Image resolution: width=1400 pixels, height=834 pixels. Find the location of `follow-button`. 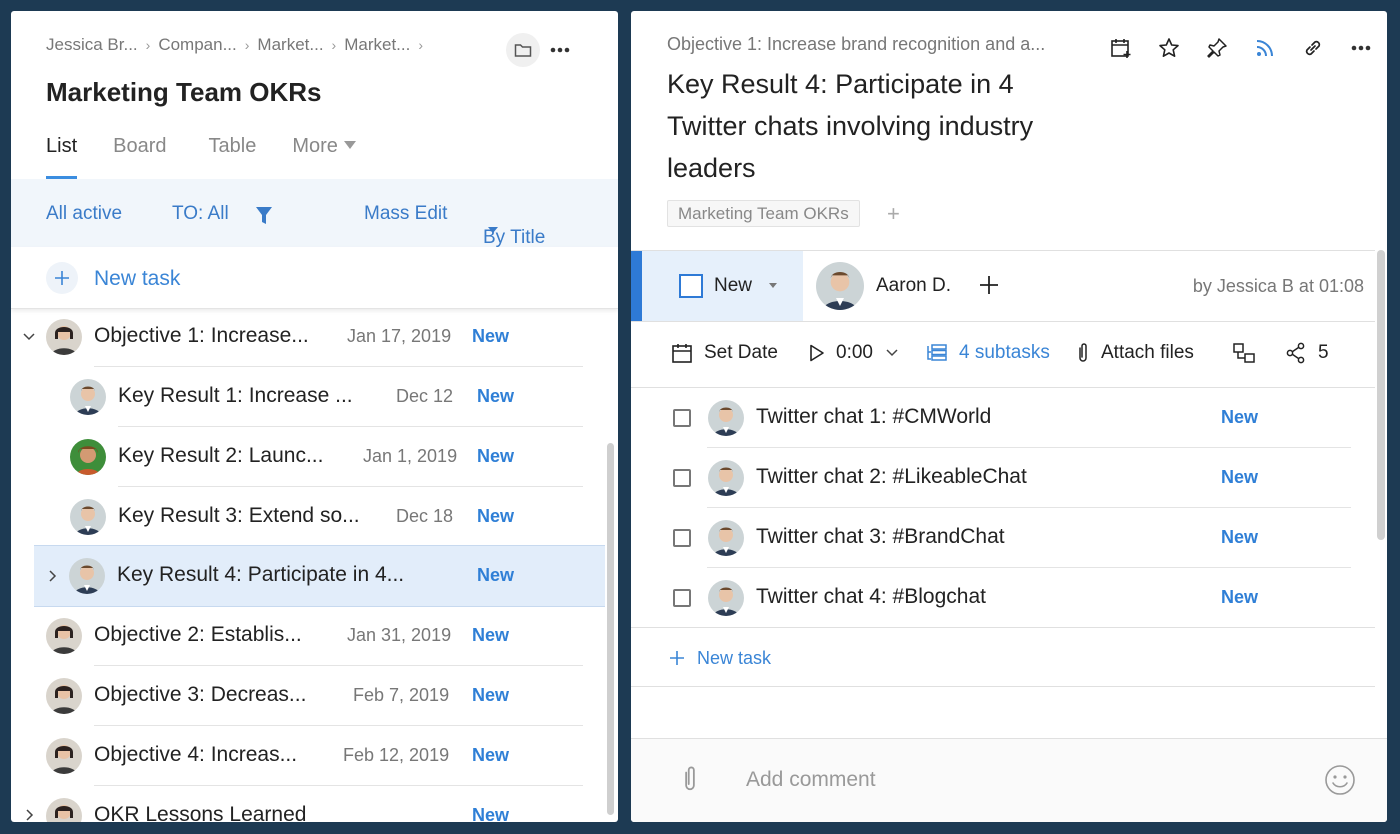

follow-button is located at coordinates (1265, 48).